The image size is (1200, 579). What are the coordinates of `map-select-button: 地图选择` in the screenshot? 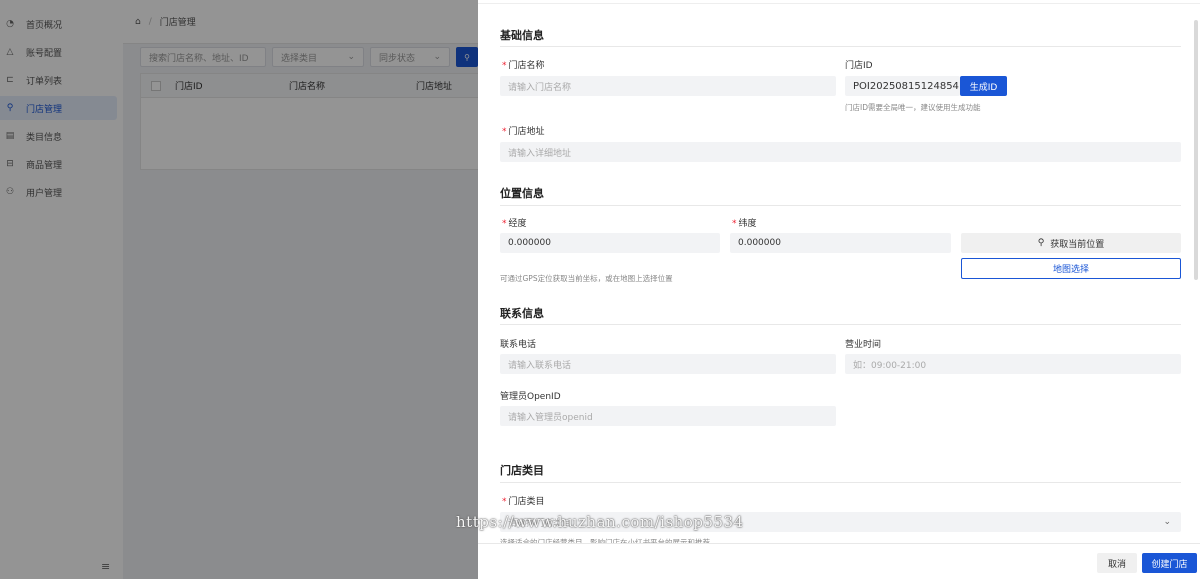 It's located at (1071, 268).